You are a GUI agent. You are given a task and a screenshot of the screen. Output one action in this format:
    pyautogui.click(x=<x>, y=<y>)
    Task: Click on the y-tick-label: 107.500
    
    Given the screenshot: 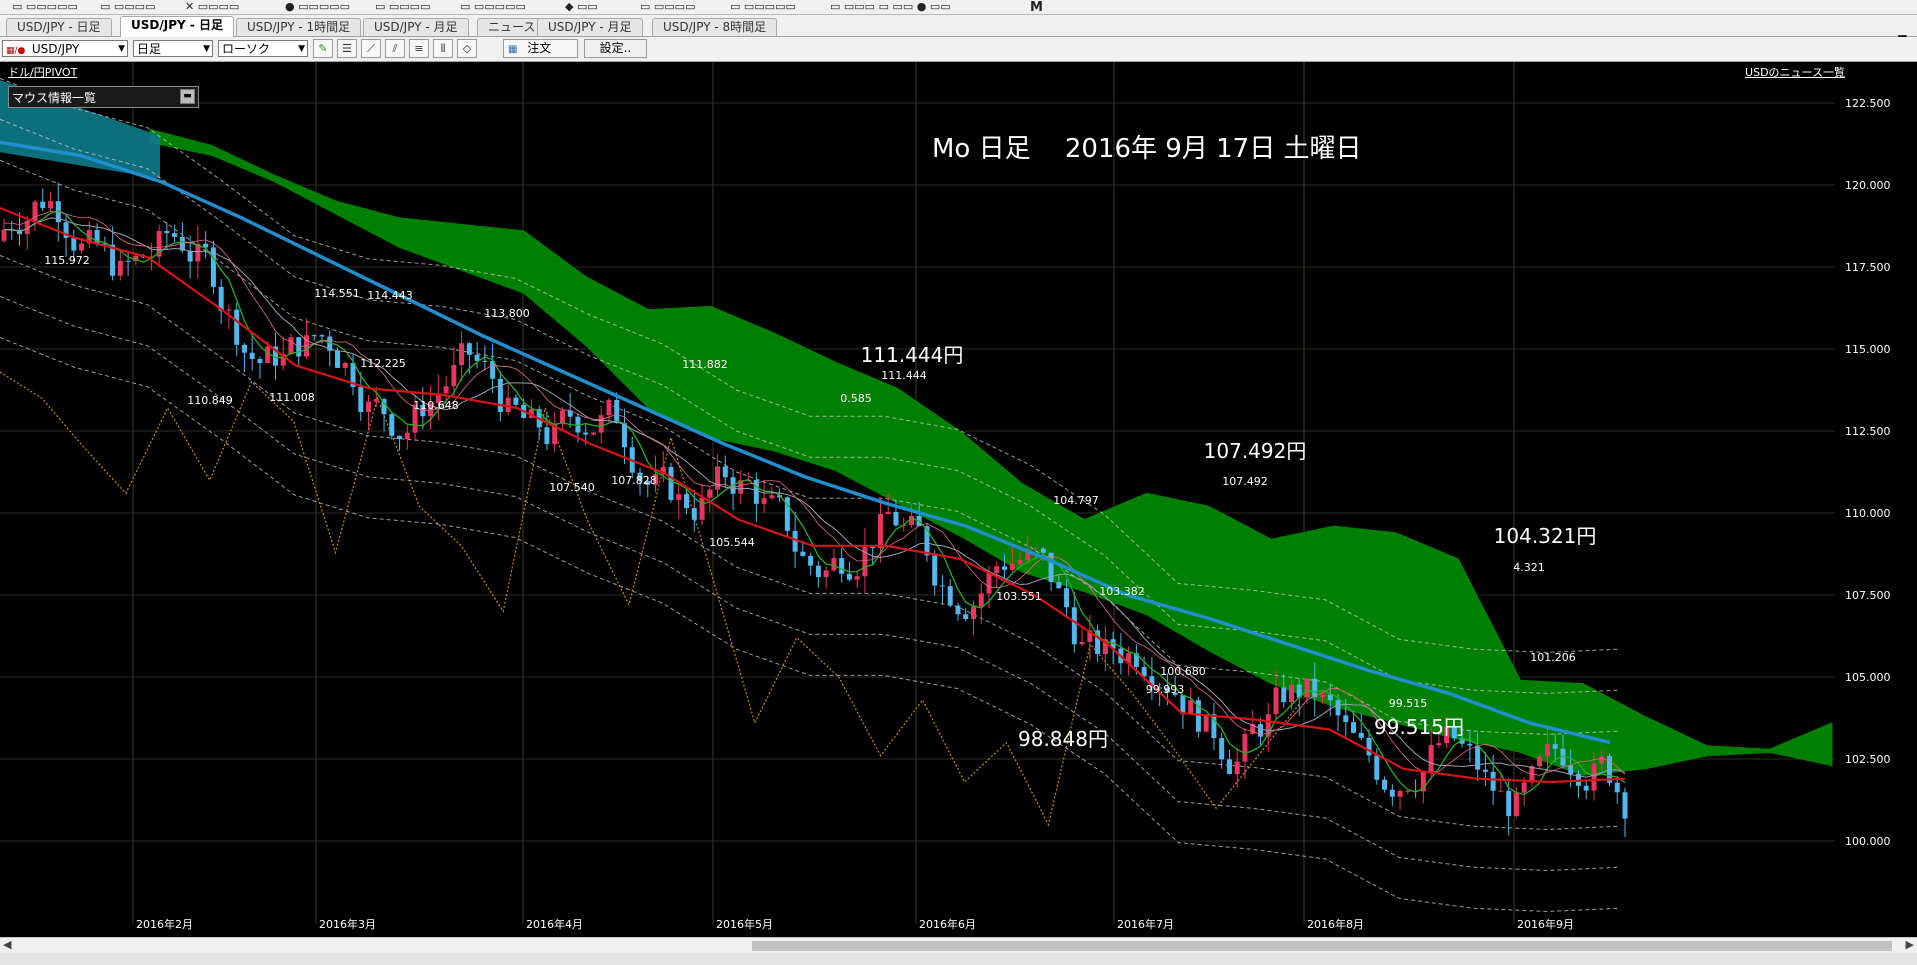 What is the action you would take?
    pyautogui.click(x=1868, y=595)
    